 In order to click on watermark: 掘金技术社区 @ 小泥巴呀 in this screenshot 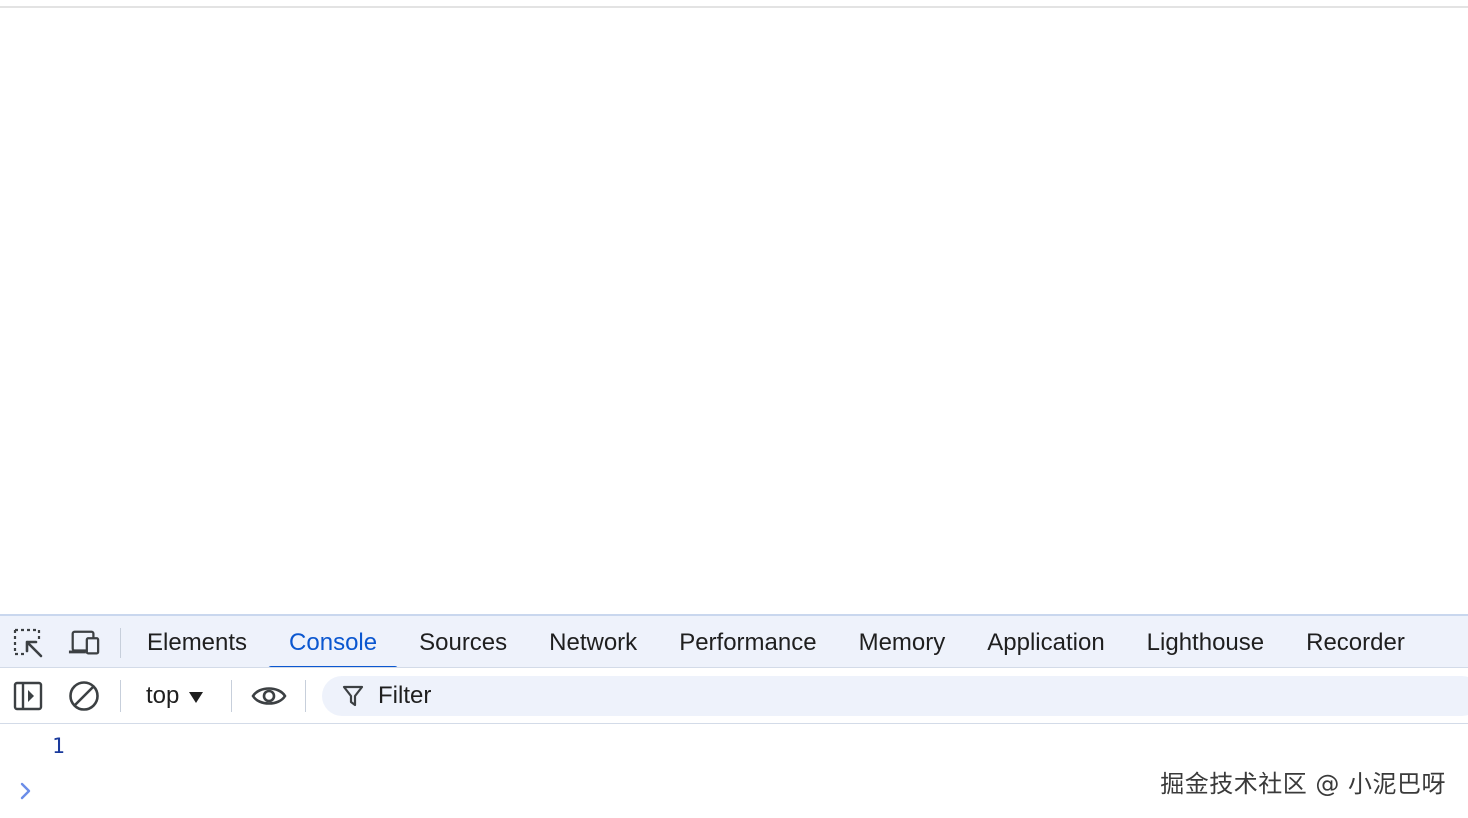, I will do `click(1303, 784)`.